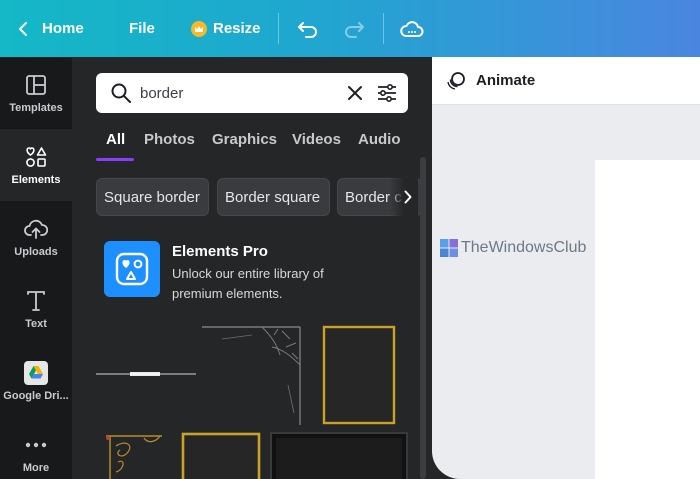  I want to click on watermark: TheWindowsClub, so click(513, 248).